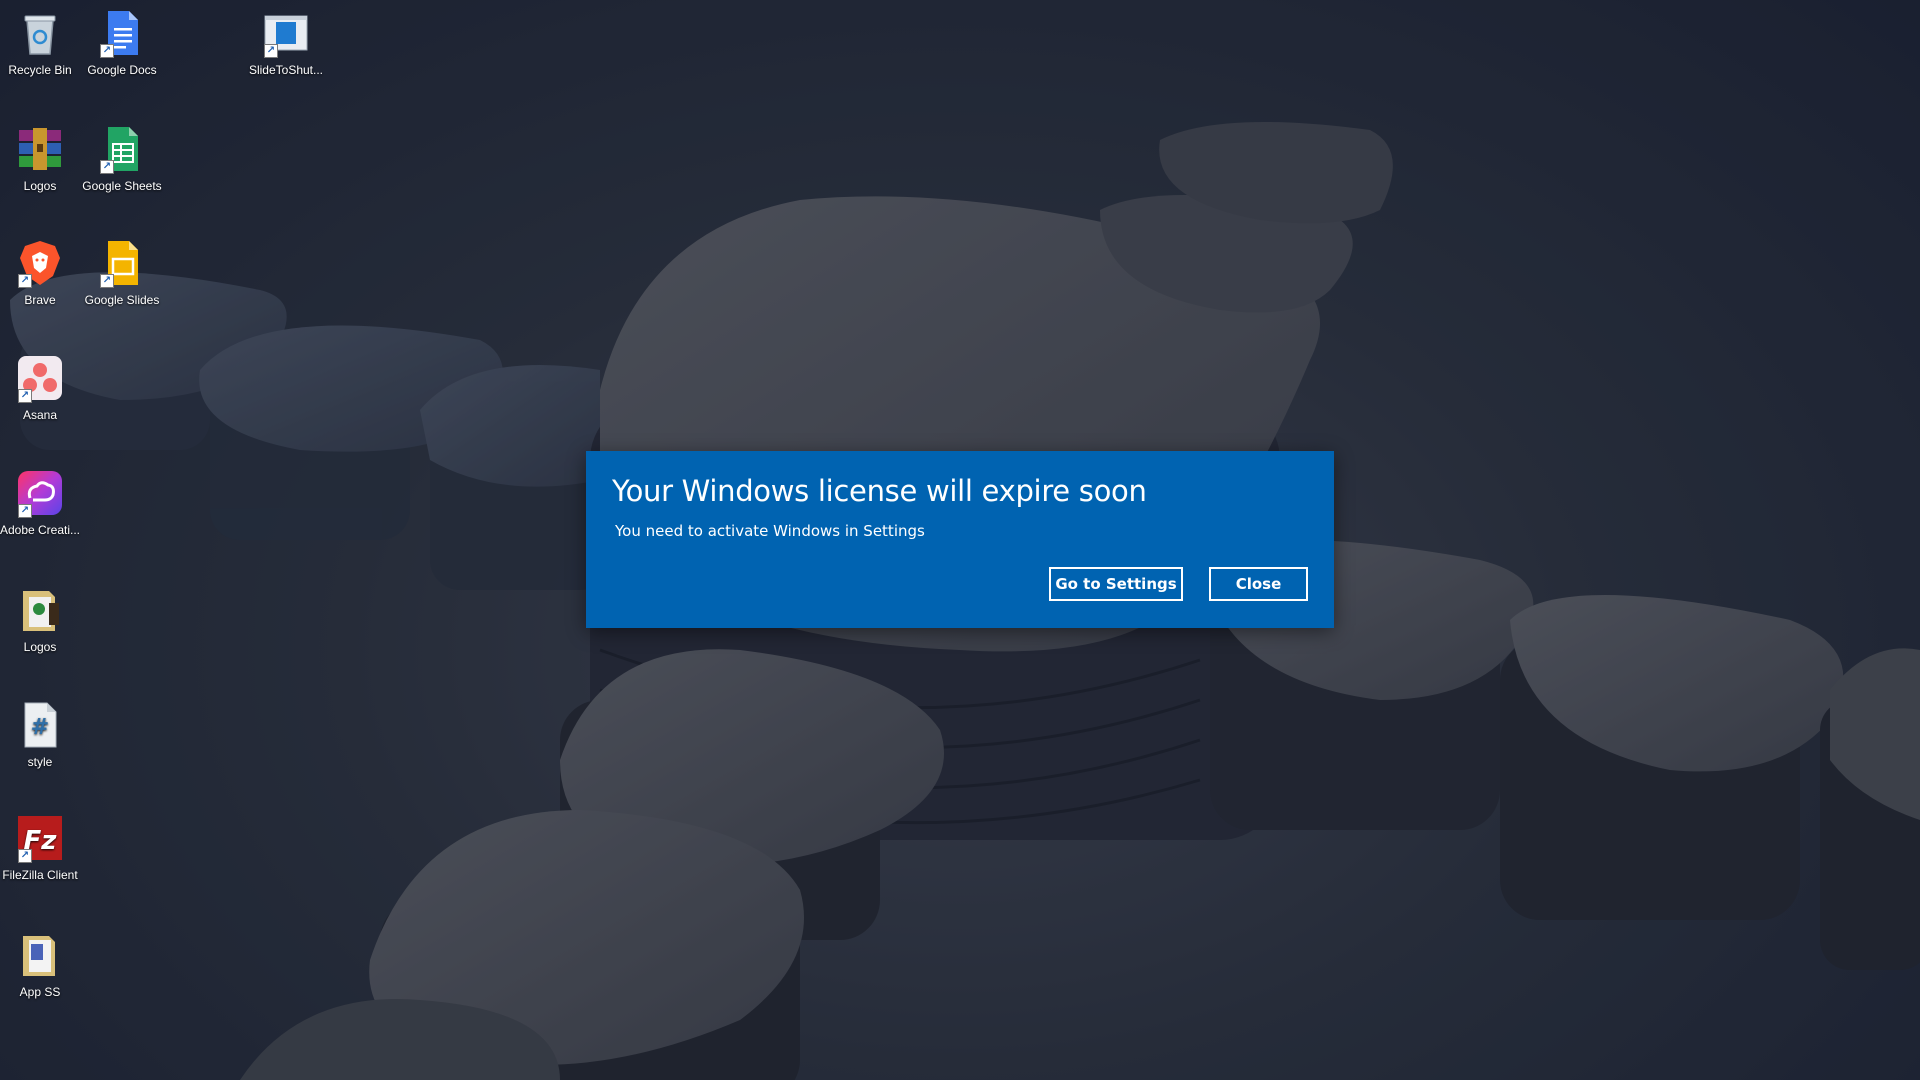  What do you see at coordinates (122, 300) in the screenshot?
I see `desktop-icon-label: Google Slides` at bounding box center [122, 300].